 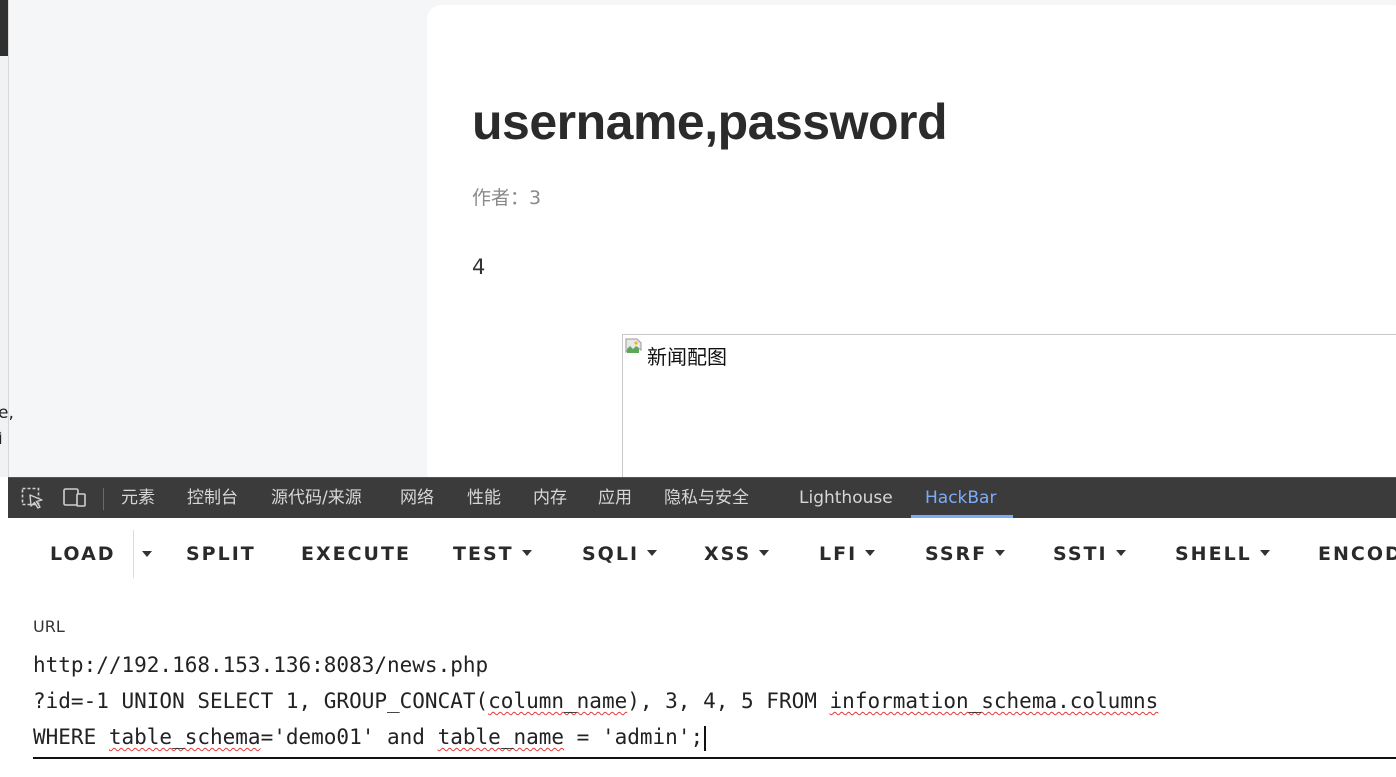 I want to click on broken-image-icon, so click(x=633, y=346).